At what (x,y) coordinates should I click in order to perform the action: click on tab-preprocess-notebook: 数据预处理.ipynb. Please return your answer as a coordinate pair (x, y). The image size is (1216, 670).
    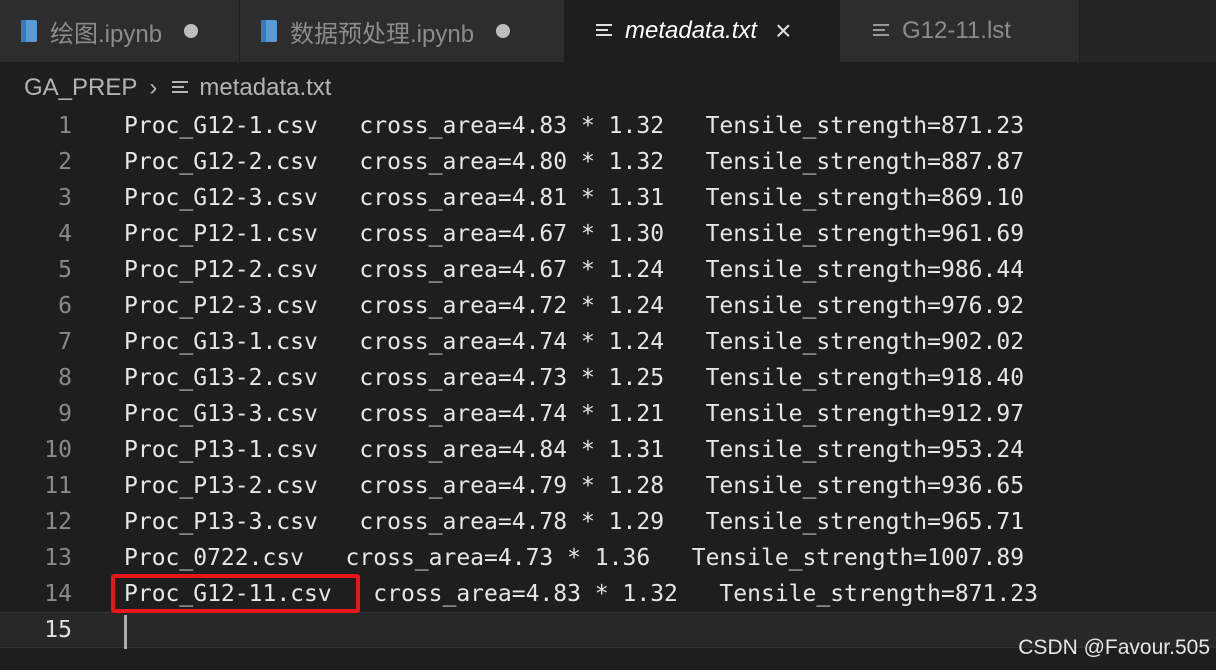
    Looking at the image, I should click on (402, 31).